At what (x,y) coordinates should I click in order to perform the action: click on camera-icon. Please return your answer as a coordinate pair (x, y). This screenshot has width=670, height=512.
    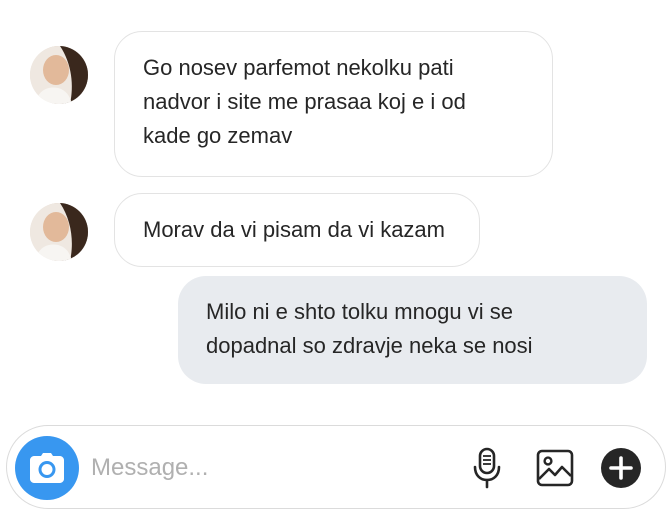
    Looking at the image, I should click on (47, 468).